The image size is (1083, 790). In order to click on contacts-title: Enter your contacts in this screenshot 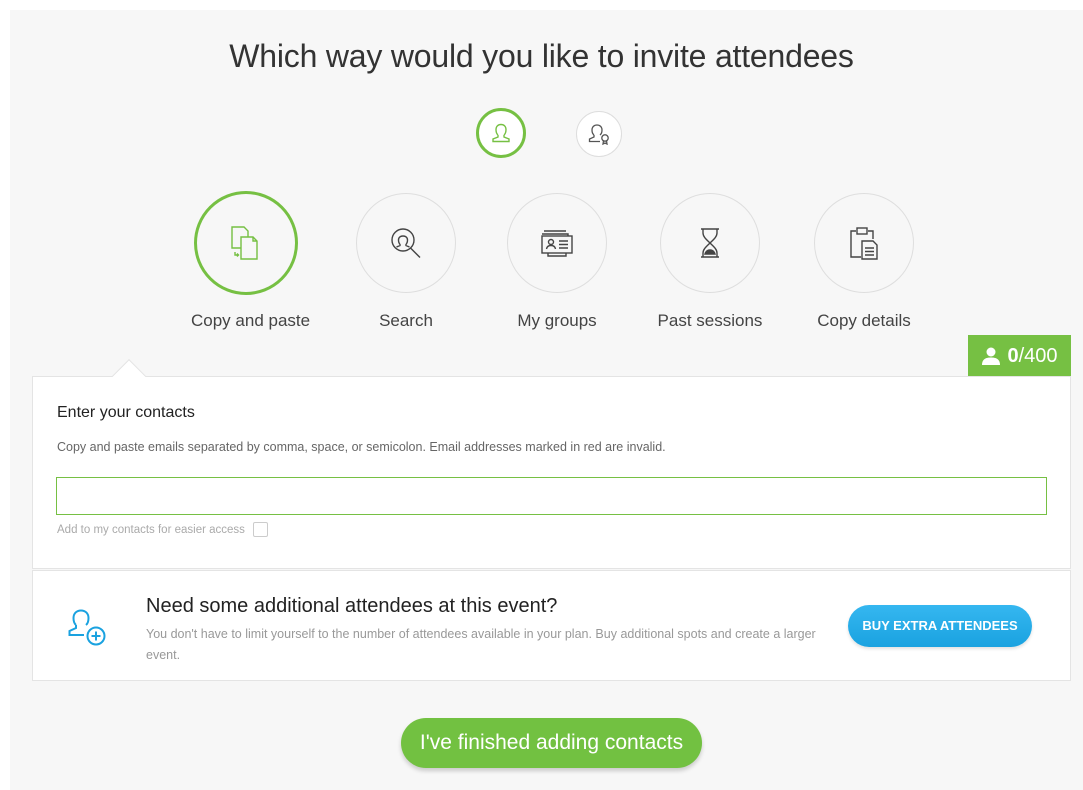, I will do `click(126, 412)`.